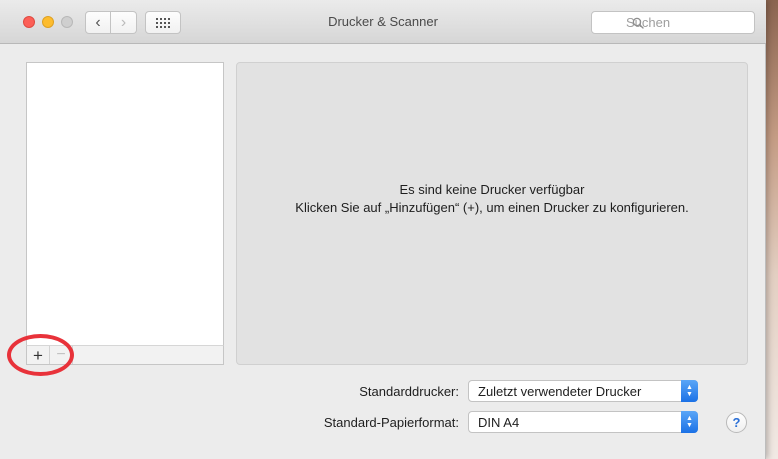 Image resolution: width=778 pixels, height=459 pixels. I want to click on remove-printer-button: −, so click(61, 355).